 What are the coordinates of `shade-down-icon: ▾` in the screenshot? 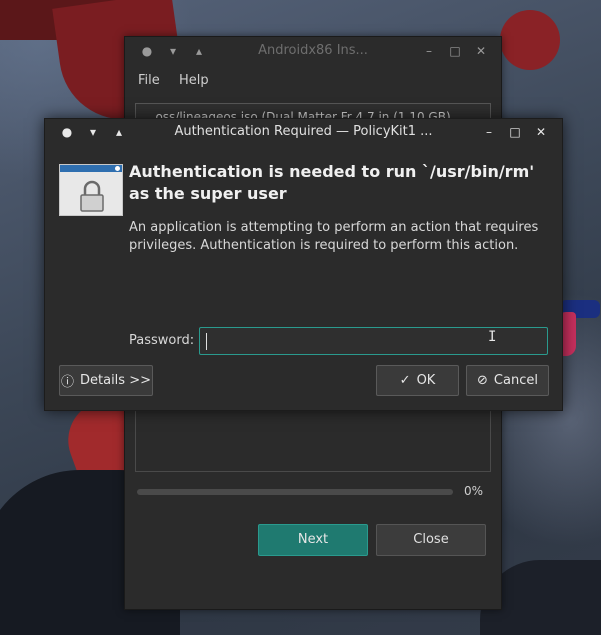 It's located at (93, 132).